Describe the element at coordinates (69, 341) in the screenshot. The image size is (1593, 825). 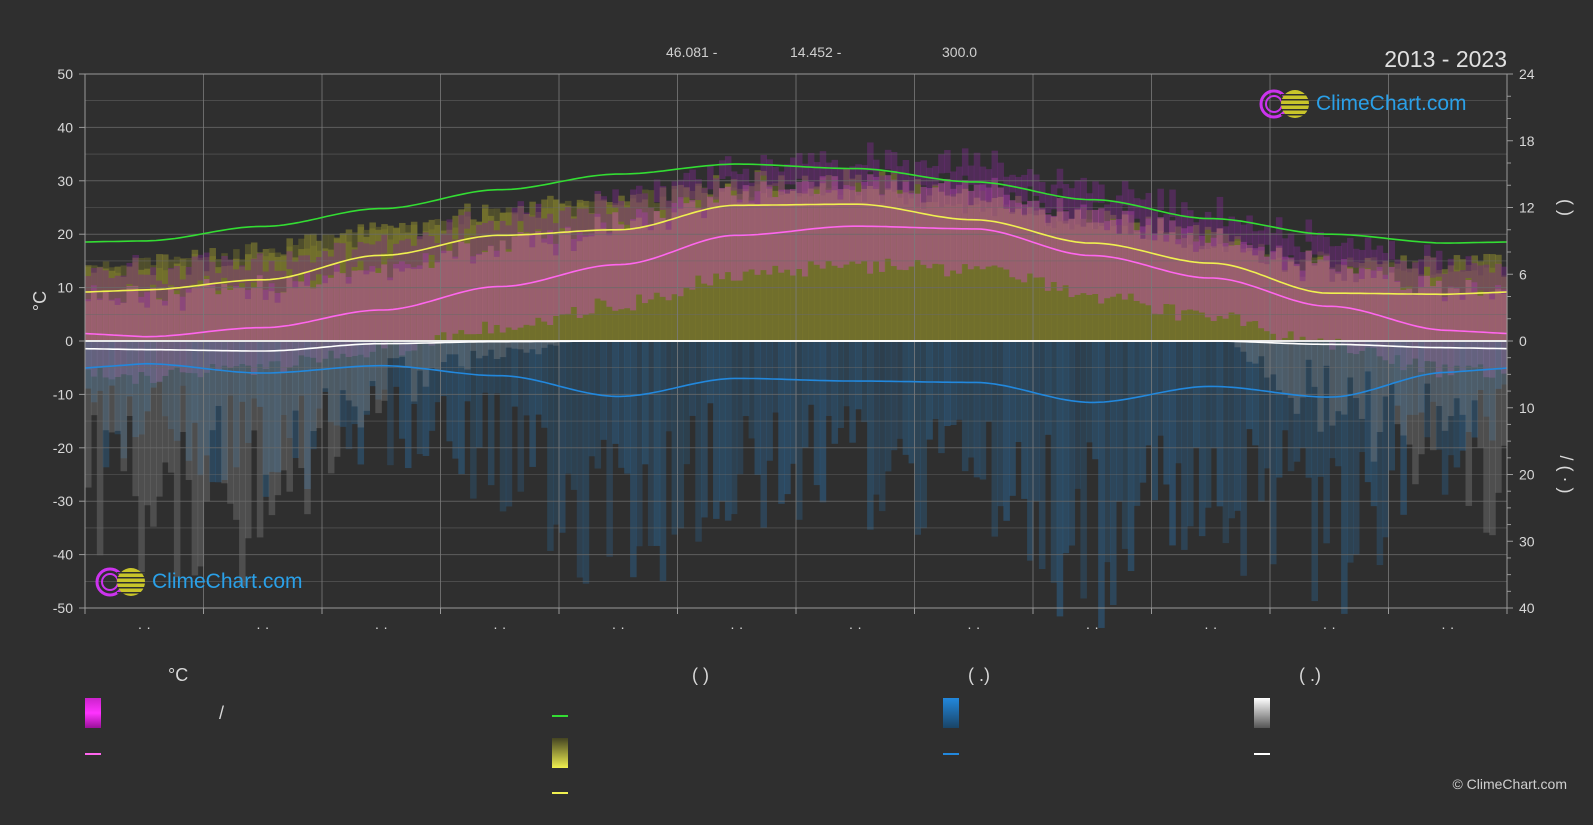
I see `y-left-tick-label: 0` at that location.